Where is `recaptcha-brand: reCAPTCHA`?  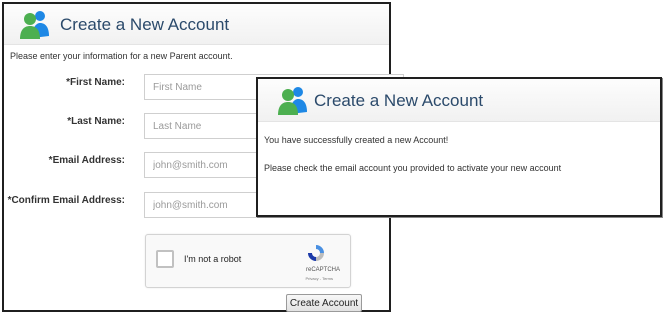 recaptcha-brand: reCAPTCHA is located at coordinates (322, 270).